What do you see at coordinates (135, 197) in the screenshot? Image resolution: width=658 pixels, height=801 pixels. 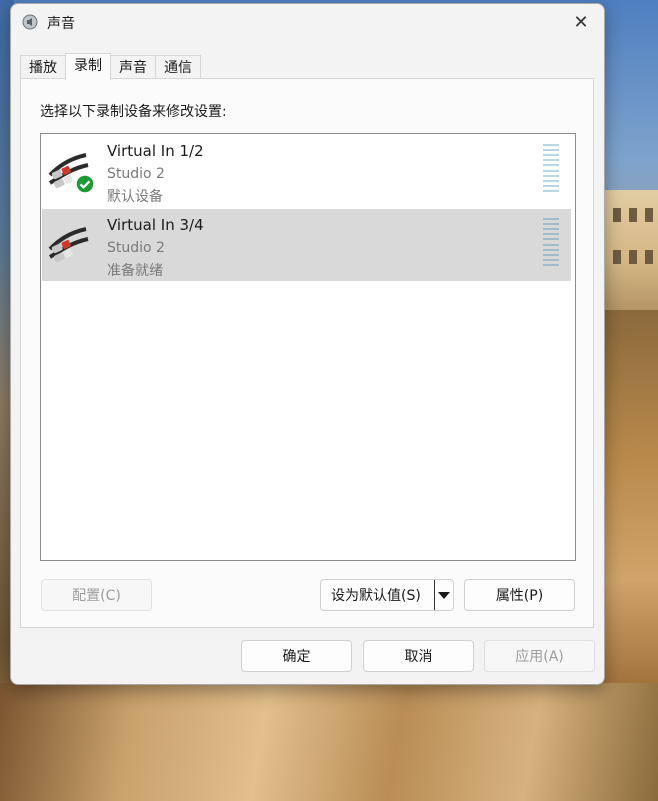 I see `device-status: 默认设备` at bounding box center [135, 197].